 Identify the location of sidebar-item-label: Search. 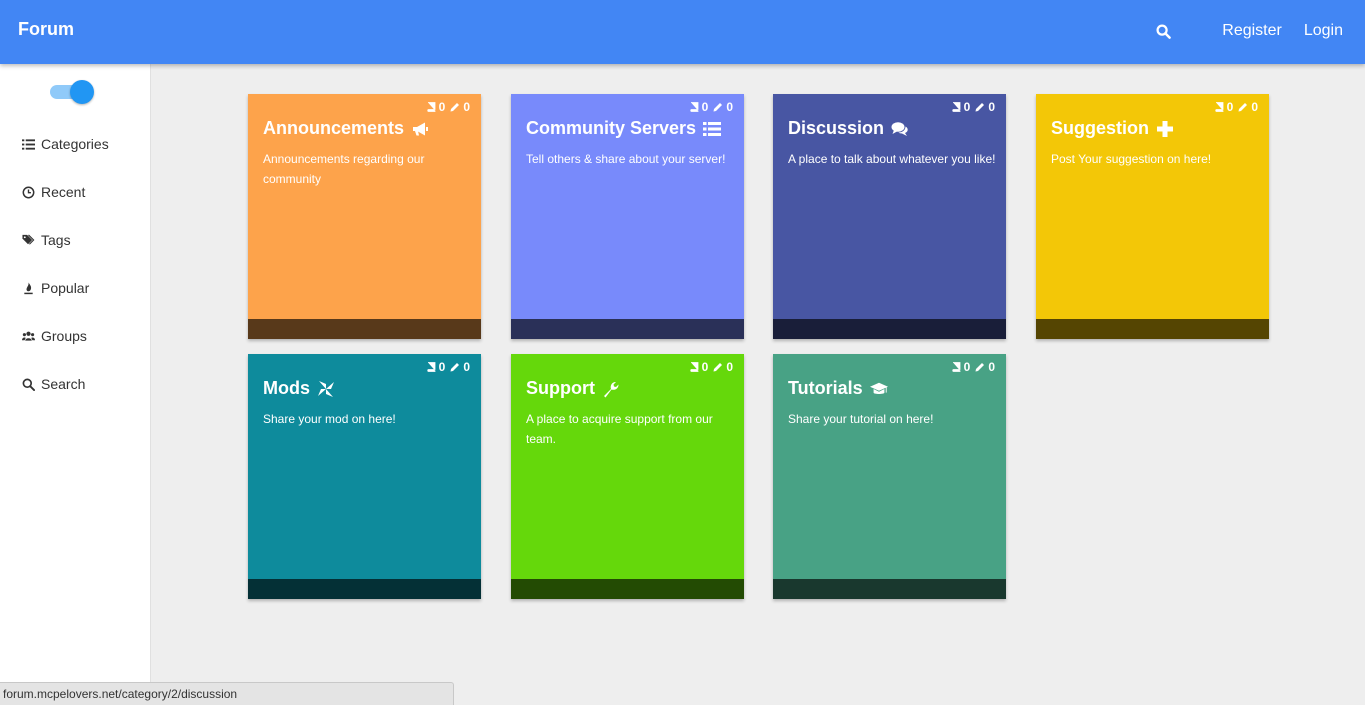
(63, 384).